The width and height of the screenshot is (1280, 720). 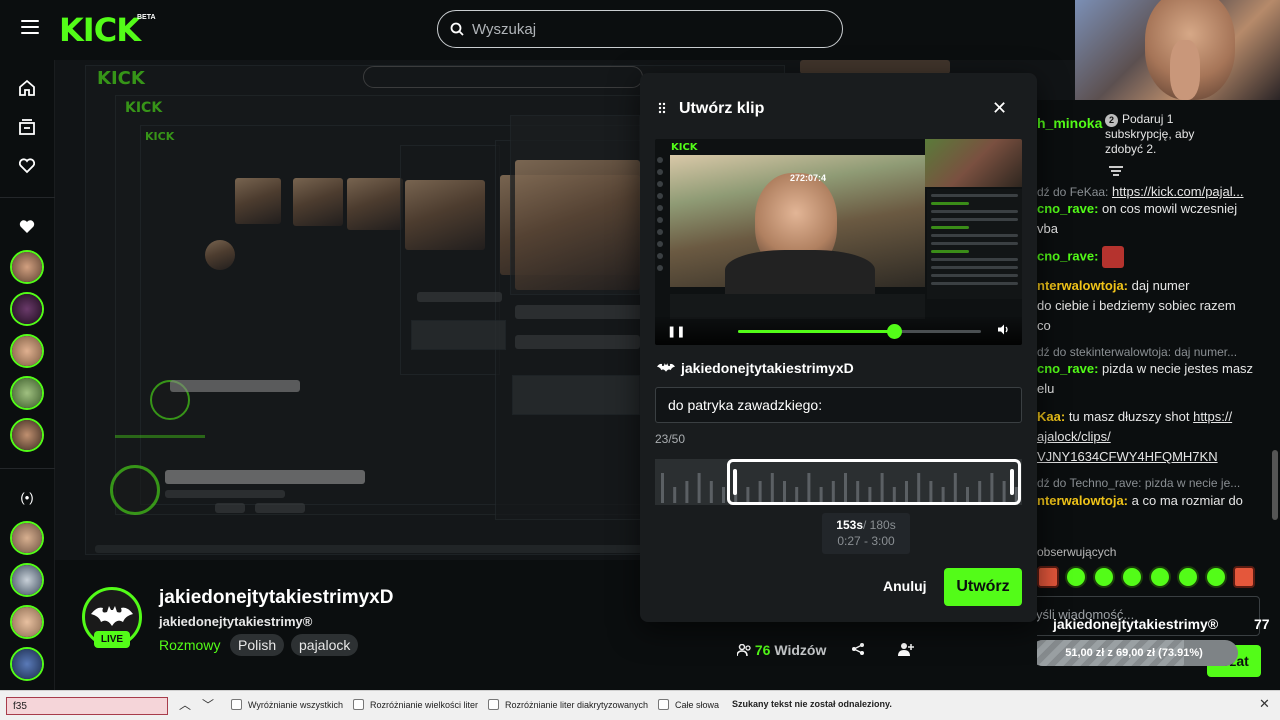 What do you see at coordinates (208, 704) in the screenshot?
I see `find-next-icon: ﹀` at bounding box center [208, 704].